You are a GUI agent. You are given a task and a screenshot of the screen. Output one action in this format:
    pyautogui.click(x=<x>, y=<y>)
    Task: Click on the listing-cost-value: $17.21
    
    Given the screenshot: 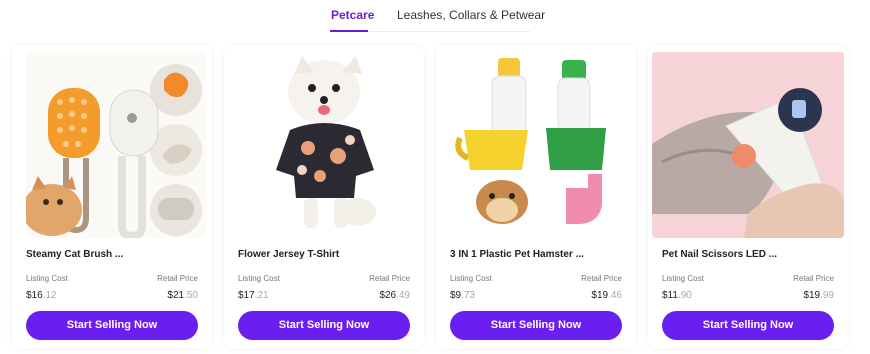 What is the action you would take?
    pyautogui.click(x=253, y=295)
    